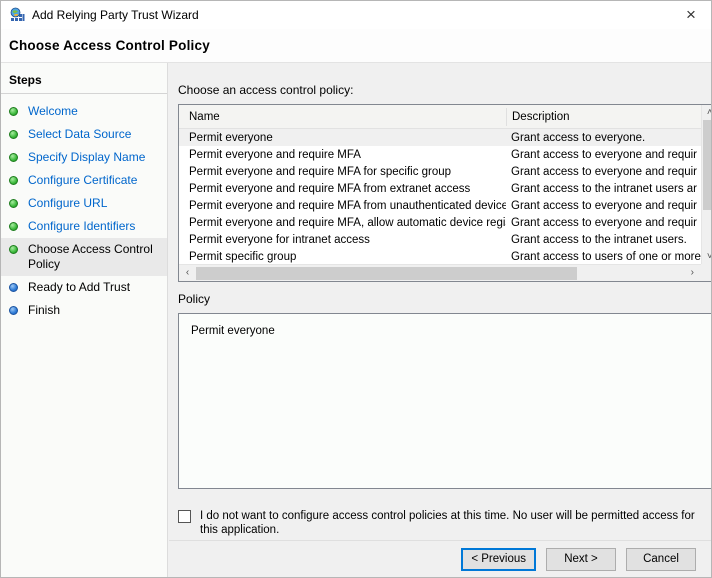  I want to click on step-label: Specify Display Name, so click(87, 157).